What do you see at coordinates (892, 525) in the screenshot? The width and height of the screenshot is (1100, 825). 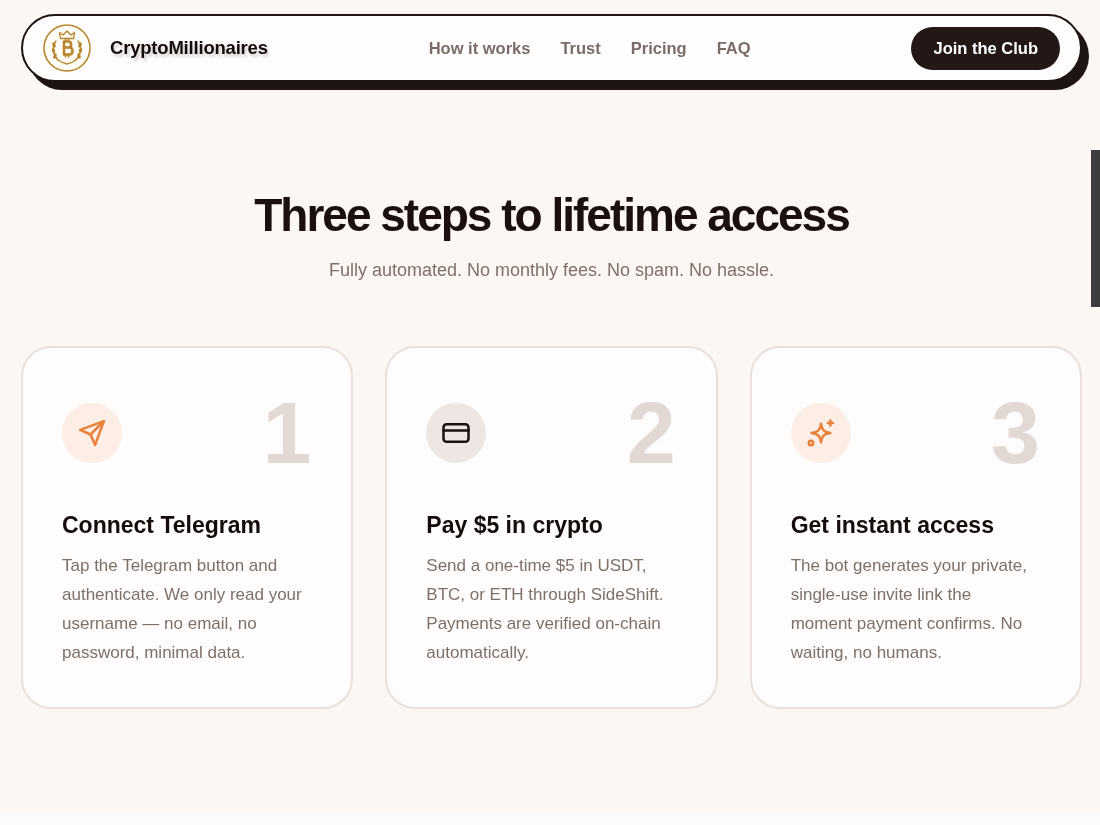 I see `step-title: Get instant access` at bounding box center [892, 525].